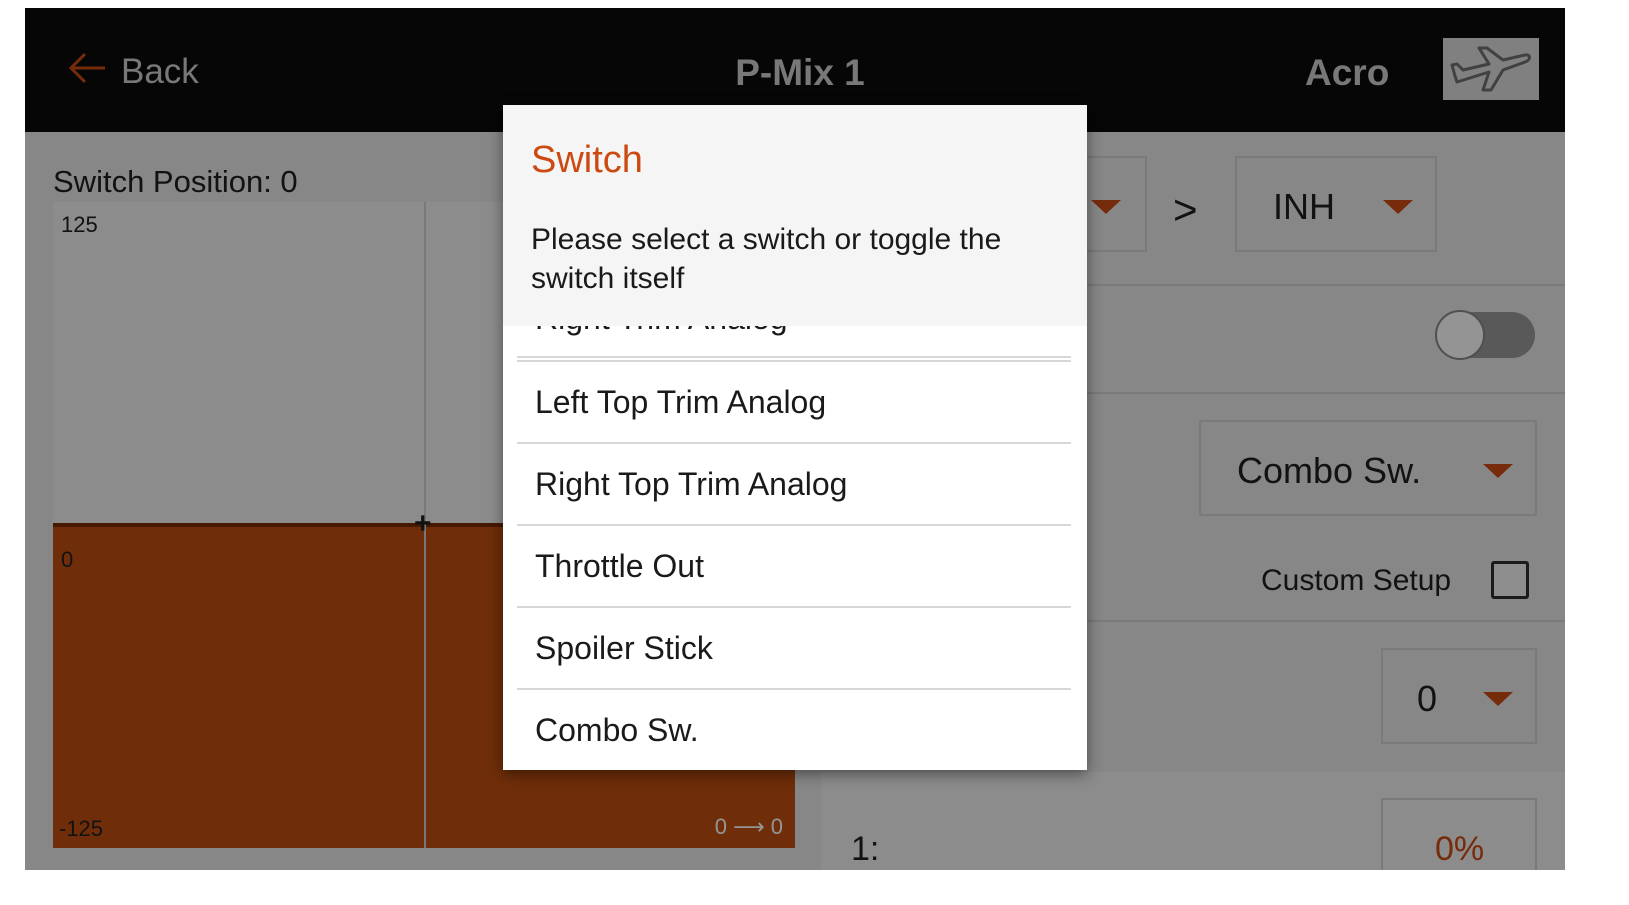 This screenshot has height=905, width=1629. I want to click on list-item: Right Top Trim Analog, so click(794, 482).